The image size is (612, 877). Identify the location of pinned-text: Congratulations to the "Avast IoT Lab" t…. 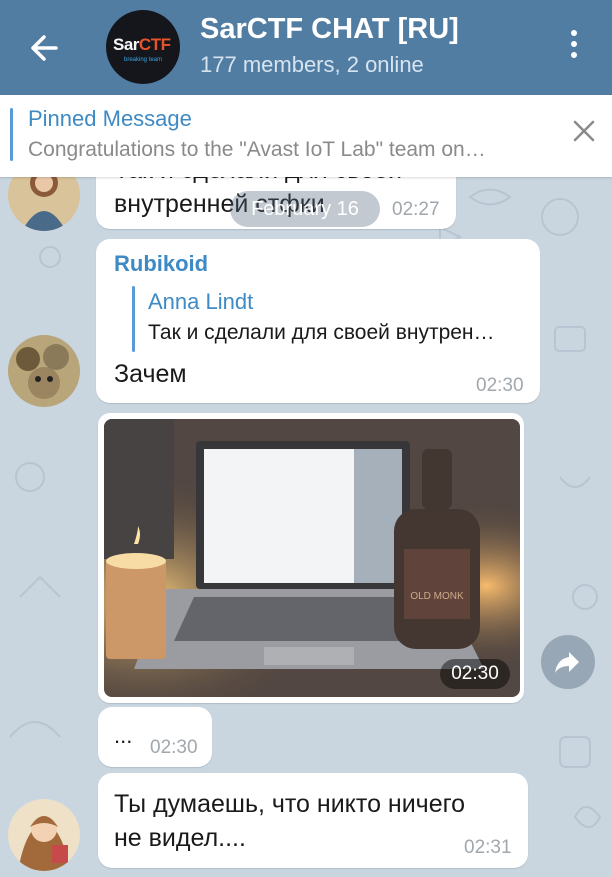
(257, 149).